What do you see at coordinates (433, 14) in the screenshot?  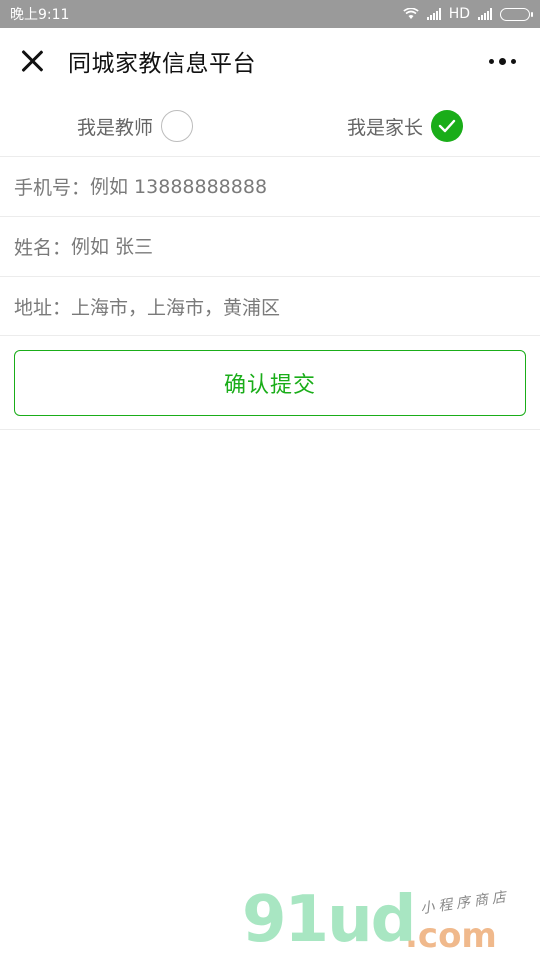 I see `signal-icon` at bounding box center [433, 14].